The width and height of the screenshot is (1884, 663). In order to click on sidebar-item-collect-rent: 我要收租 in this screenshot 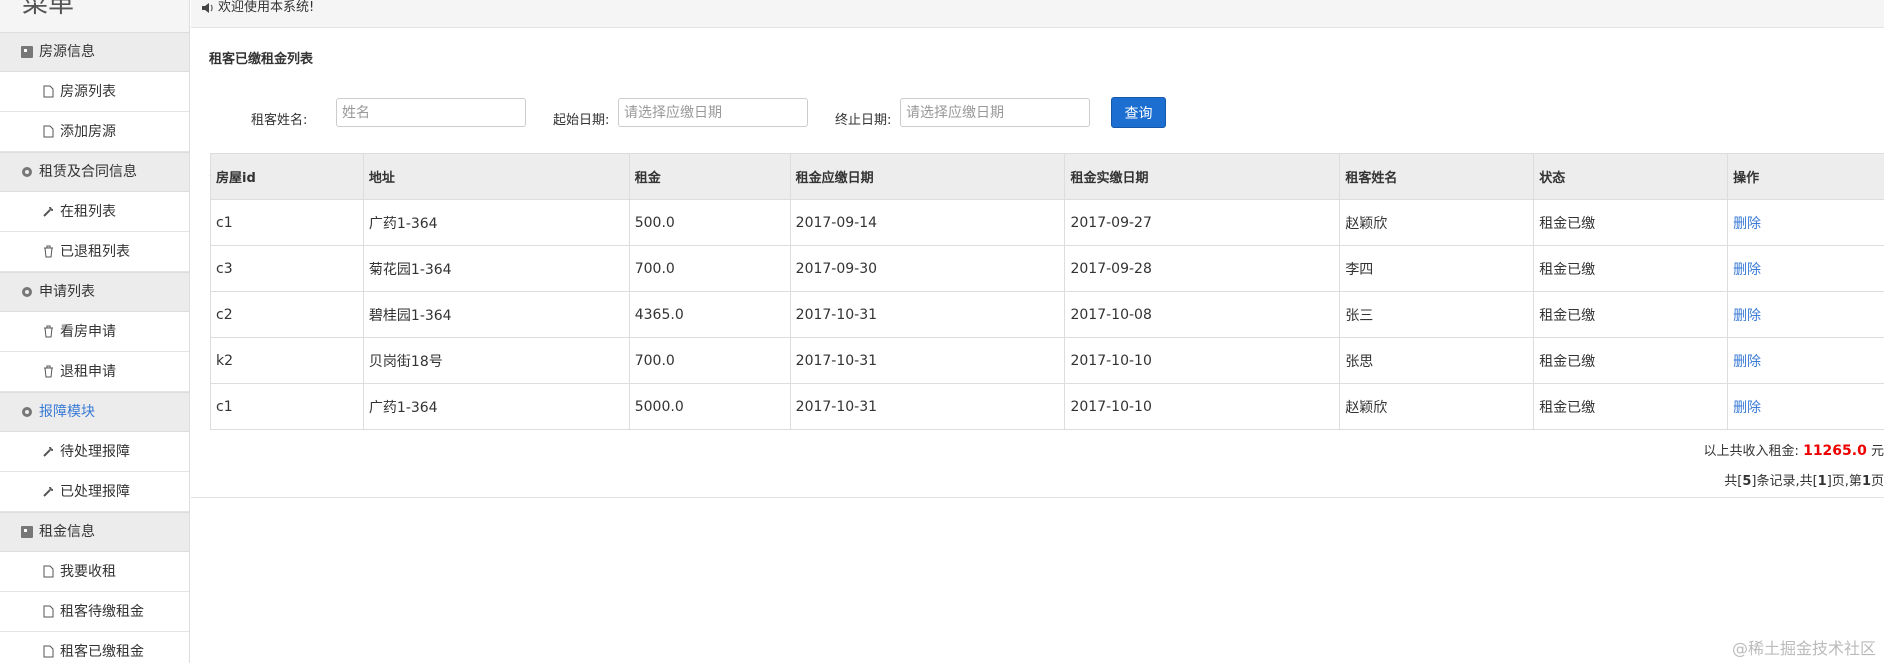, I will do `click(94, 572)`.